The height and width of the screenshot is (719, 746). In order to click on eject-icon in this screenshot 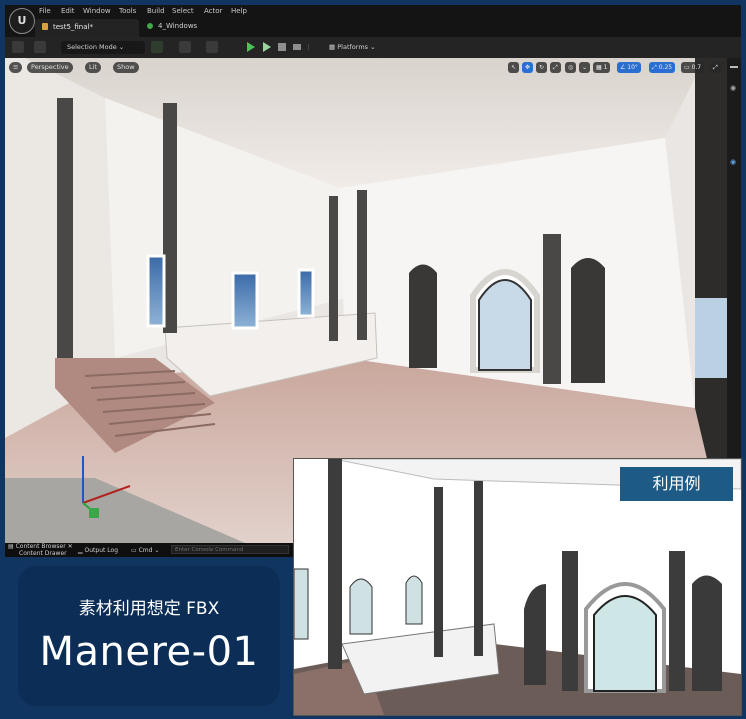, I will do `click(297, 47)`.